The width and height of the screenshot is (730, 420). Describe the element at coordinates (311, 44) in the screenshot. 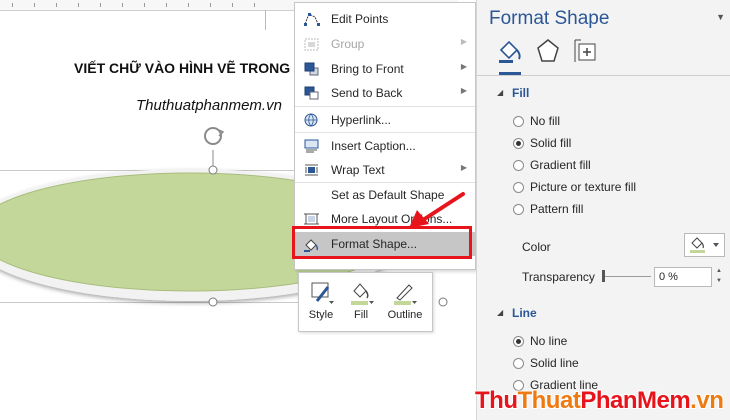

I see `group-icon` at that location.